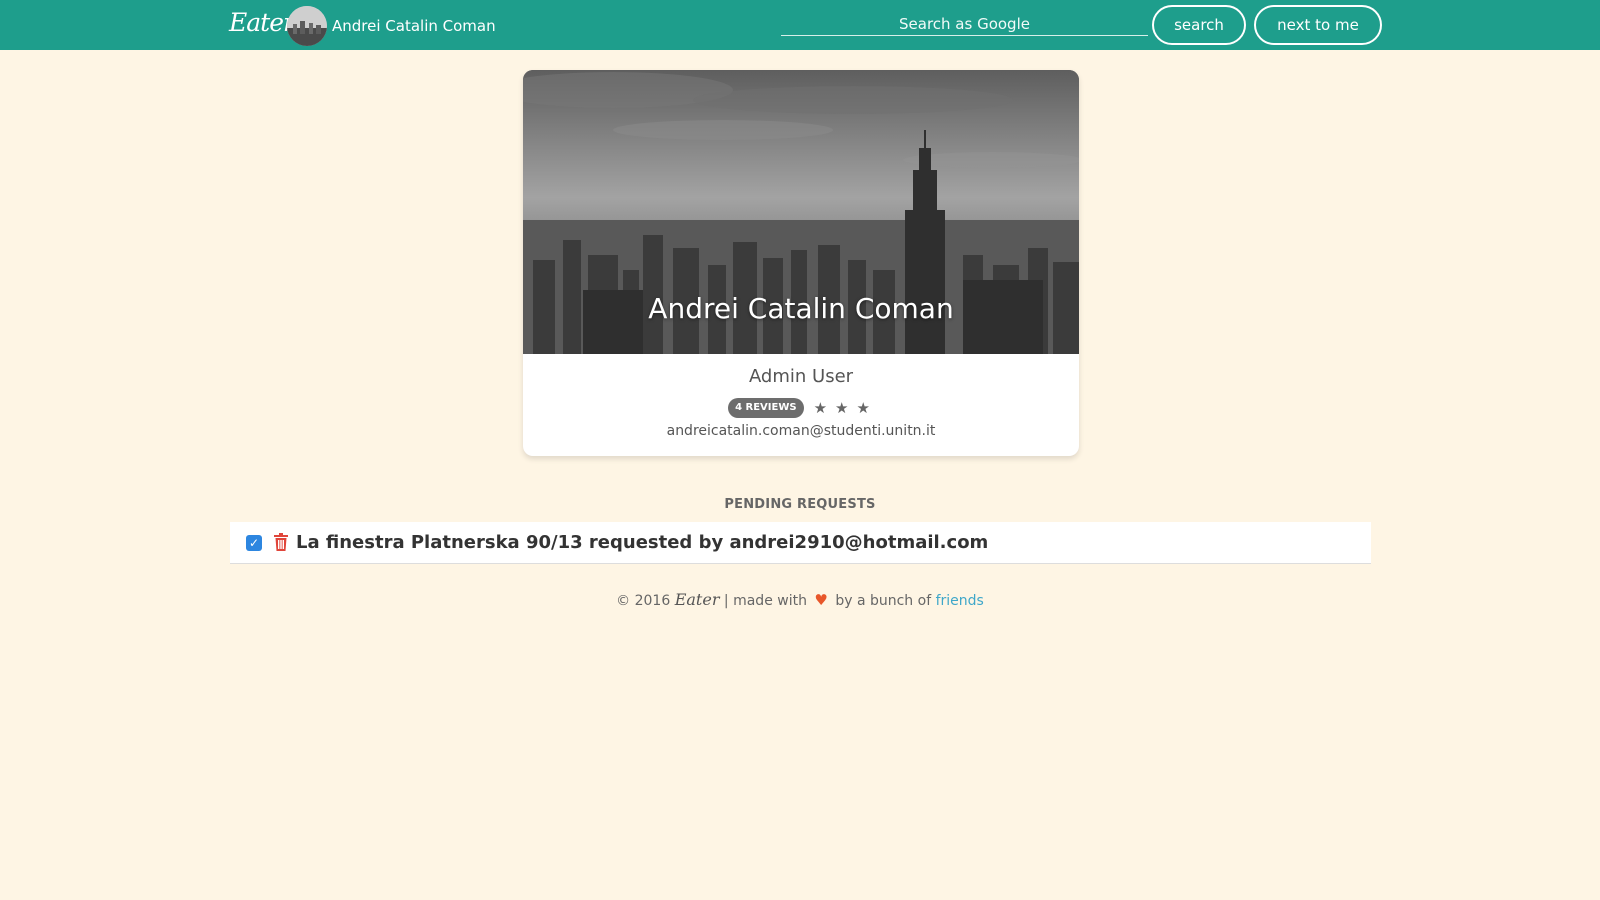  What do you see at coordinates (766, 408) in the screenshot?
I see `reviews-badge: 4 REVIEWS` at bounding box center [766, 408].